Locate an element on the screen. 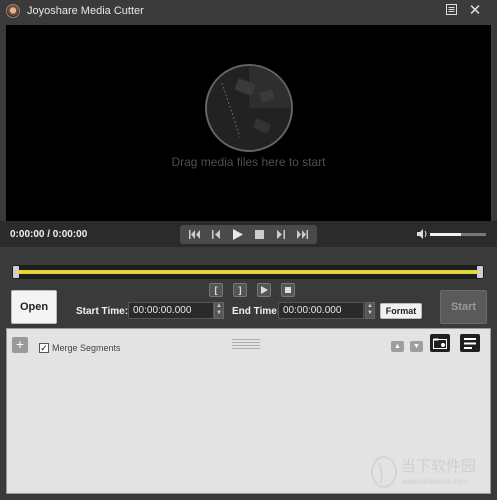 This screenshot has width=497, height=500. timeline-track is located at coordinates (248, 272).